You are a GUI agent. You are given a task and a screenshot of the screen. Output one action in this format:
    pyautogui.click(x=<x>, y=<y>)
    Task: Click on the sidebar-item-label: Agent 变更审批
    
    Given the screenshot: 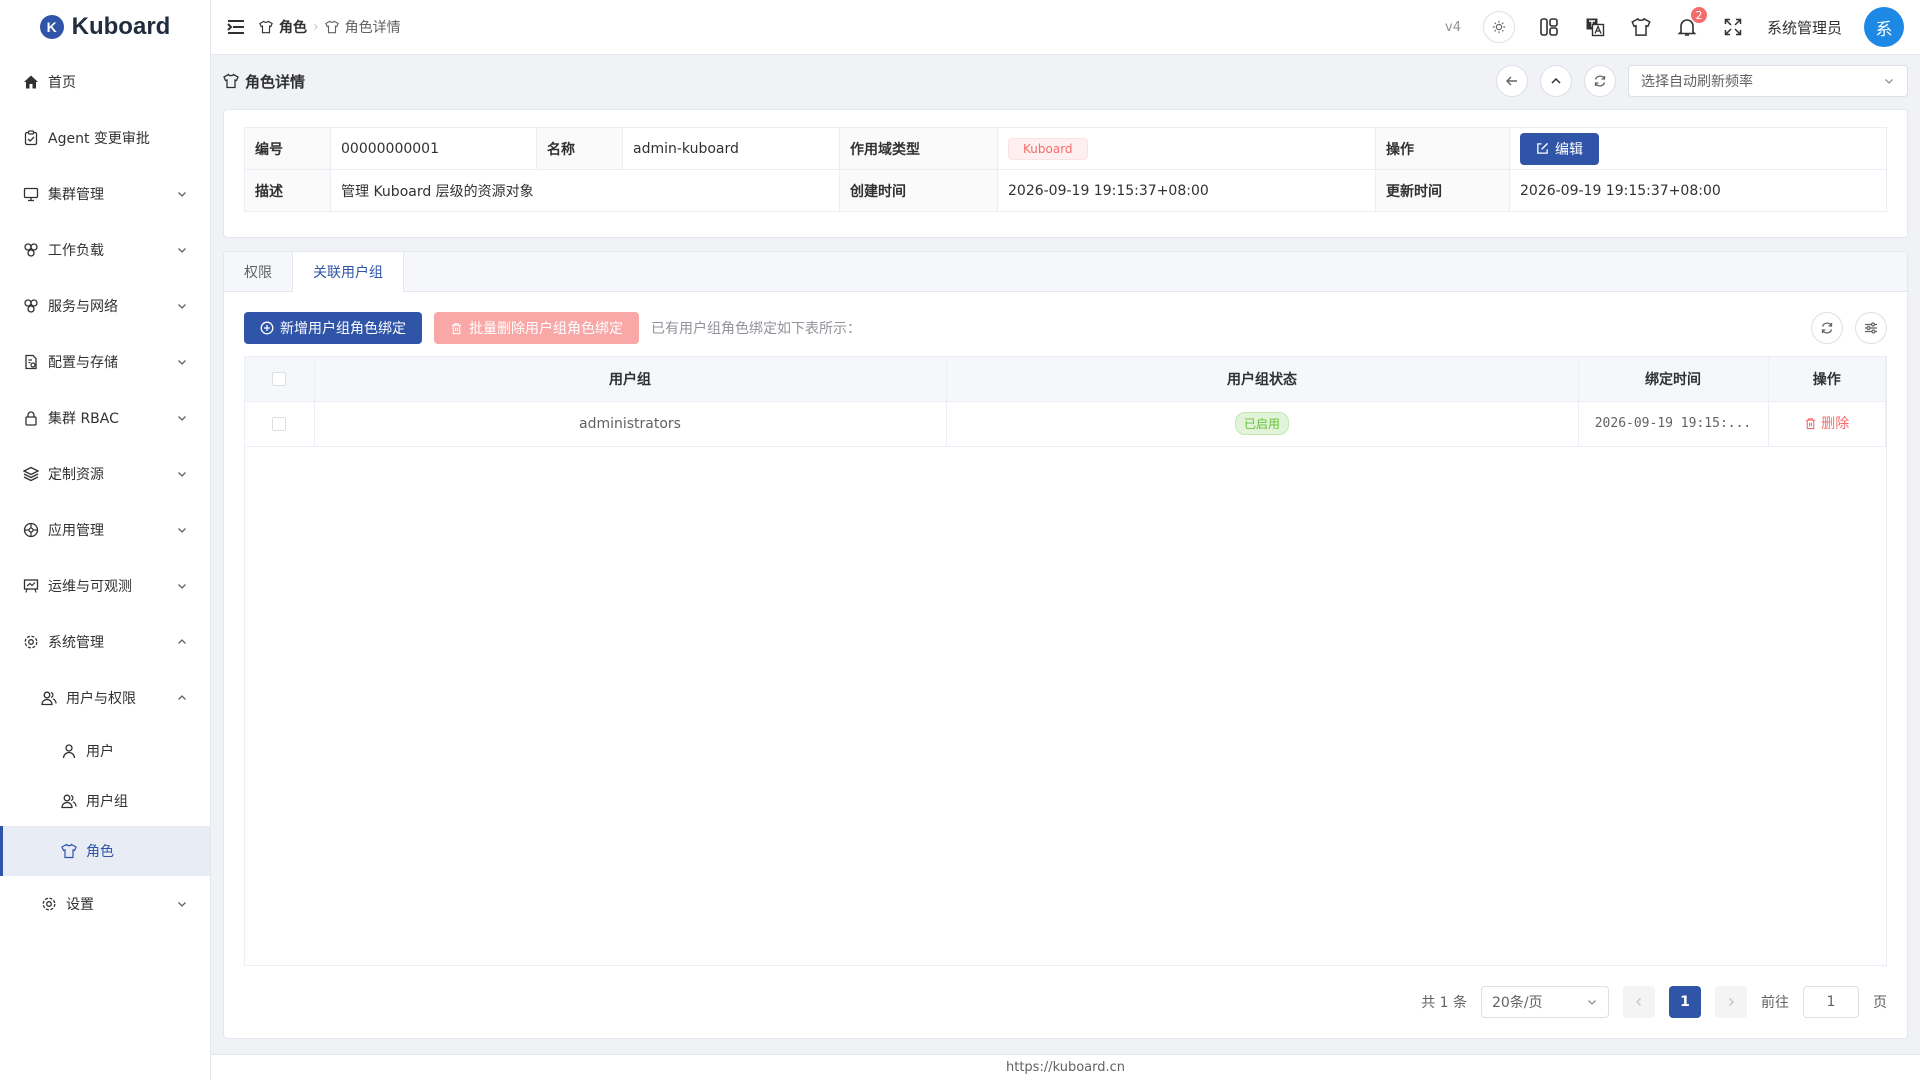 What is the action you would take?
    pyautogui.click(x=99, y=139)
    